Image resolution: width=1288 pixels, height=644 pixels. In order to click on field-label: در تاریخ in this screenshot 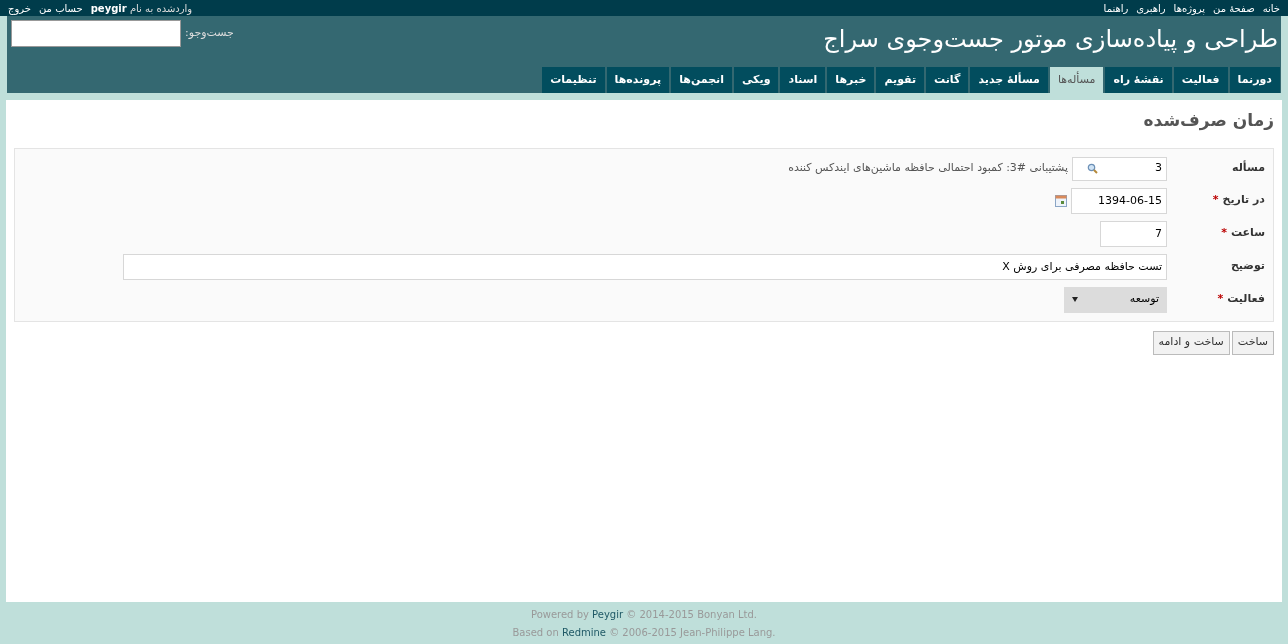, I will do `click(1243, 200)`.